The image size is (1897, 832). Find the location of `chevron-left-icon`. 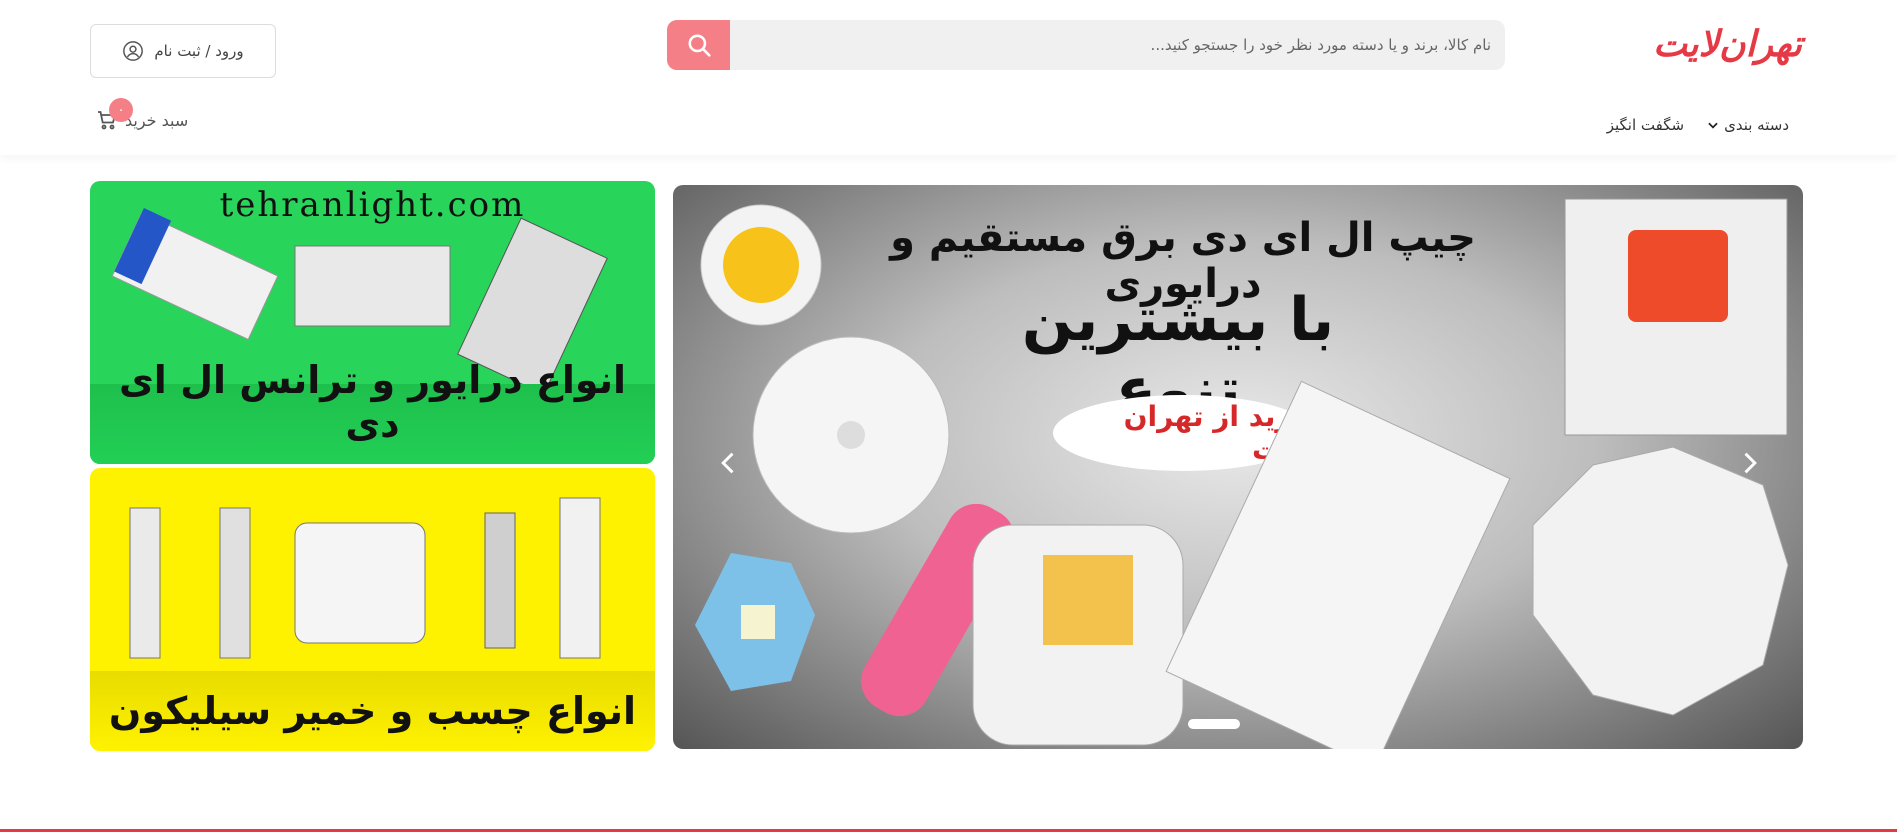

chevron-left-icon is located at coordinates (727, 463).